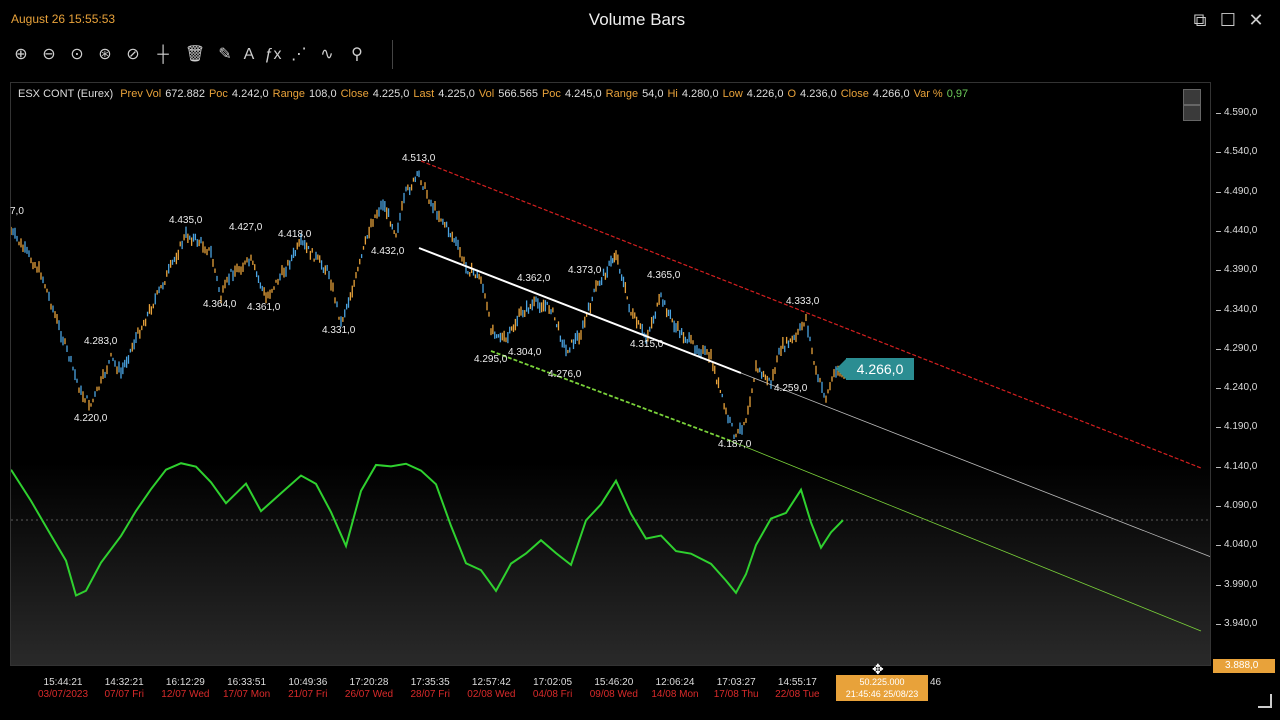 The image size is (1280, 720). What do you see at coordinates (525, 352) in the screenshot?
I see `price-annotation: 4.304,0` at bounding box center [525, 352].